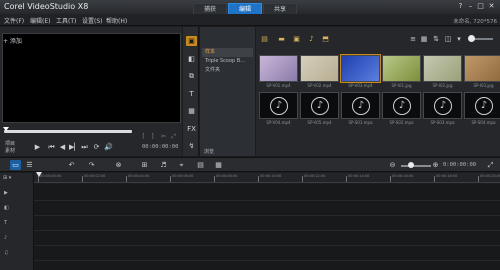 The height and width of the screenshot is (270, 500). Describe the element at coordinates (17, 253) in the screenshot. I see `track-head-music: ♫` at that location.